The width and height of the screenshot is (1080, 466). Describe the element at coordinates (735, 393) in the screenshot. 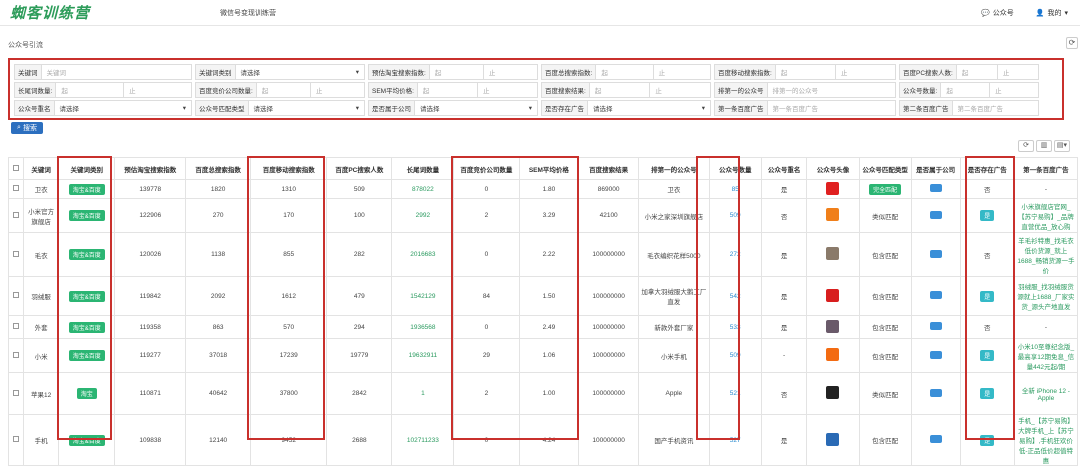

I see `account-count-cell: 521` at that location.